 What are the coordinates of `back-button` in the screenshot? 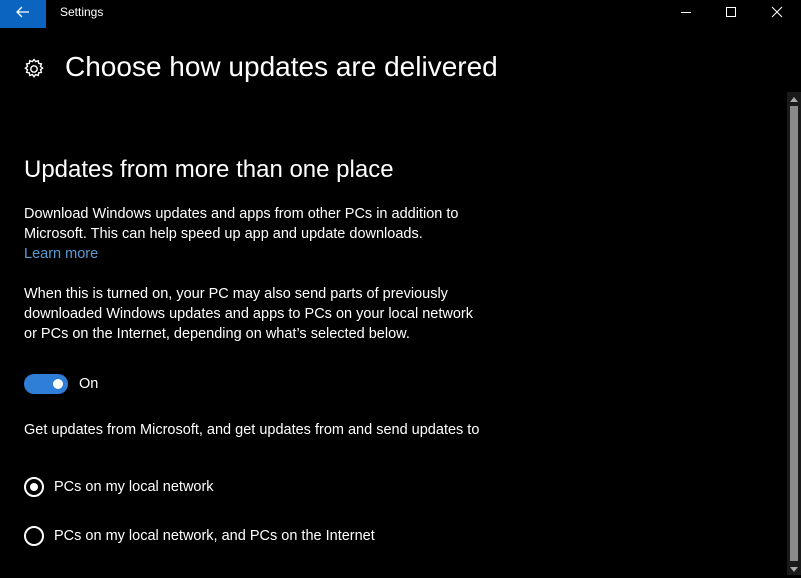 It's located at (23, 14).